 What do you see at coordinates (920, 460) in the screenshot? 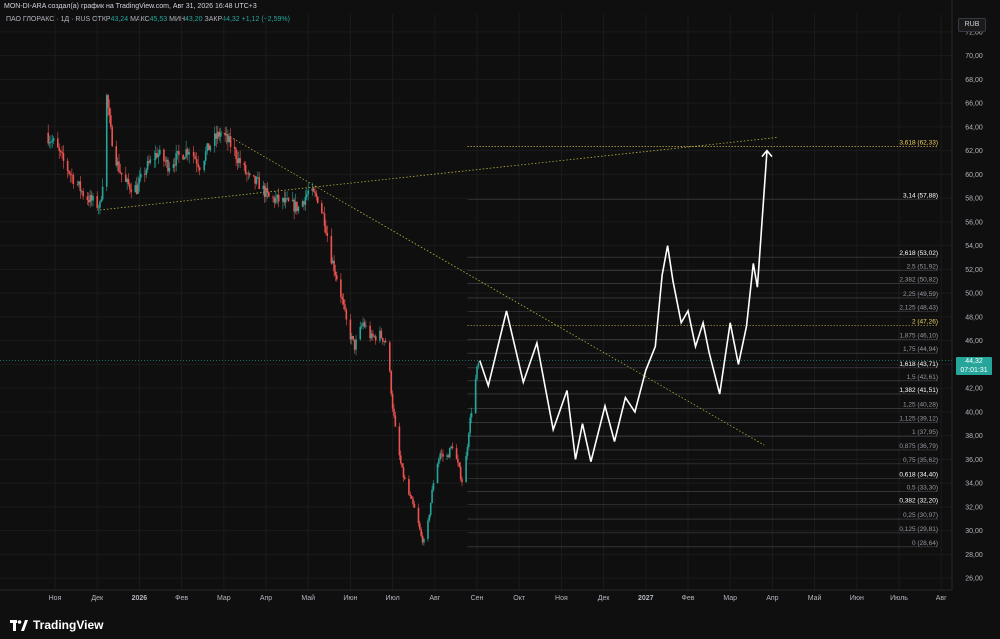
I see `fib-level-label: 0,75 (35,62)` at bounding box center [920, 460].